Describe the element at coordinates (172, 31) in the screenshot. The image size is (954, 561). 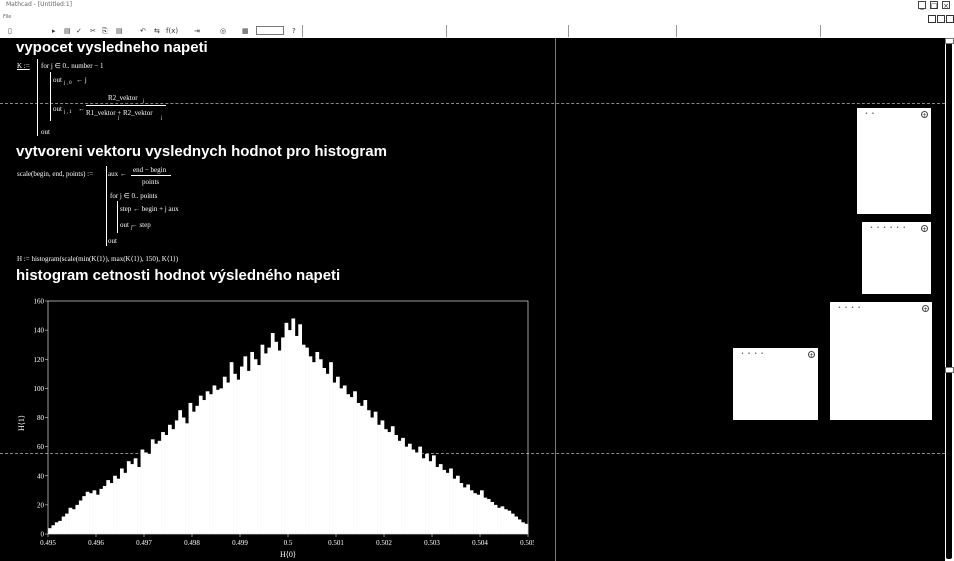
I see `insert-function-icon: f(x)` at that location.